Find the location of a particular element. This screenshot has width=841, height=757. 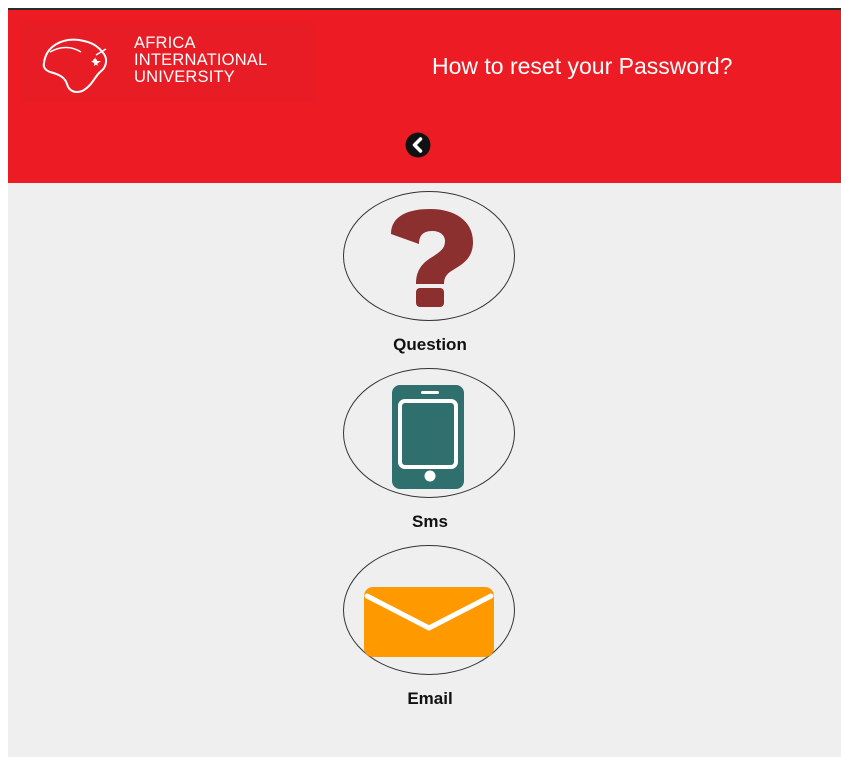

sms-option: Sms is located at coordinates (430, 450).